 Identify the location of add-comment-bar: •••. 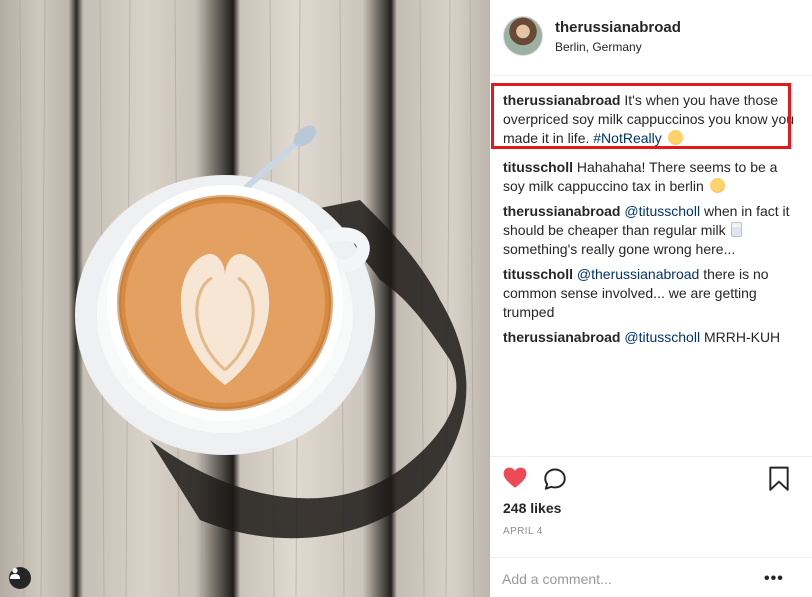
(651, 577).